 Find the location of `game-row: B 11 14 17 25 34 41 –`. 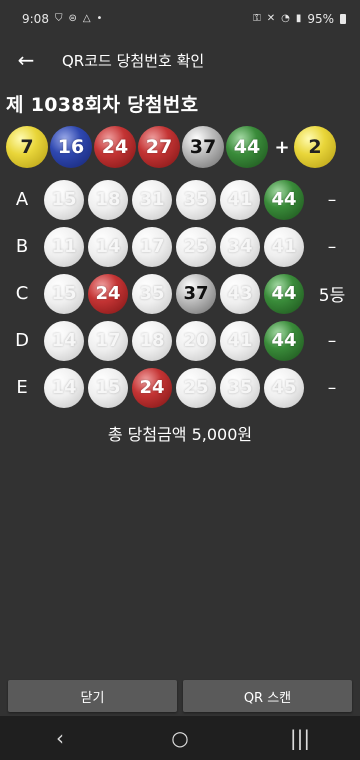

game-row: B 11 14 17 25 34 41 – is located at coordinates (180, 246).